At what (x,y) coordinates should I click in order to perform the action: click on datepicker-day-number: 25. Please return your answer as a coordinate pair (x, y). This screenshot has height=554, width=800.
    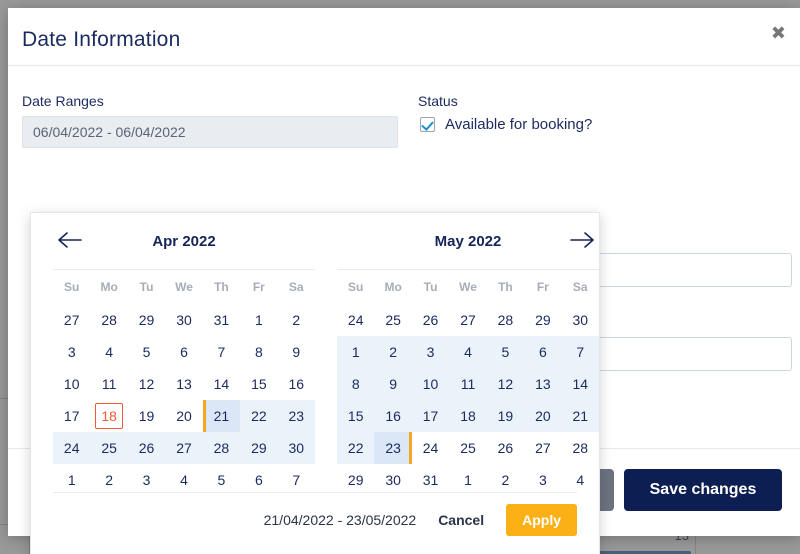
    Looking at the image, I should click on (109, 448).